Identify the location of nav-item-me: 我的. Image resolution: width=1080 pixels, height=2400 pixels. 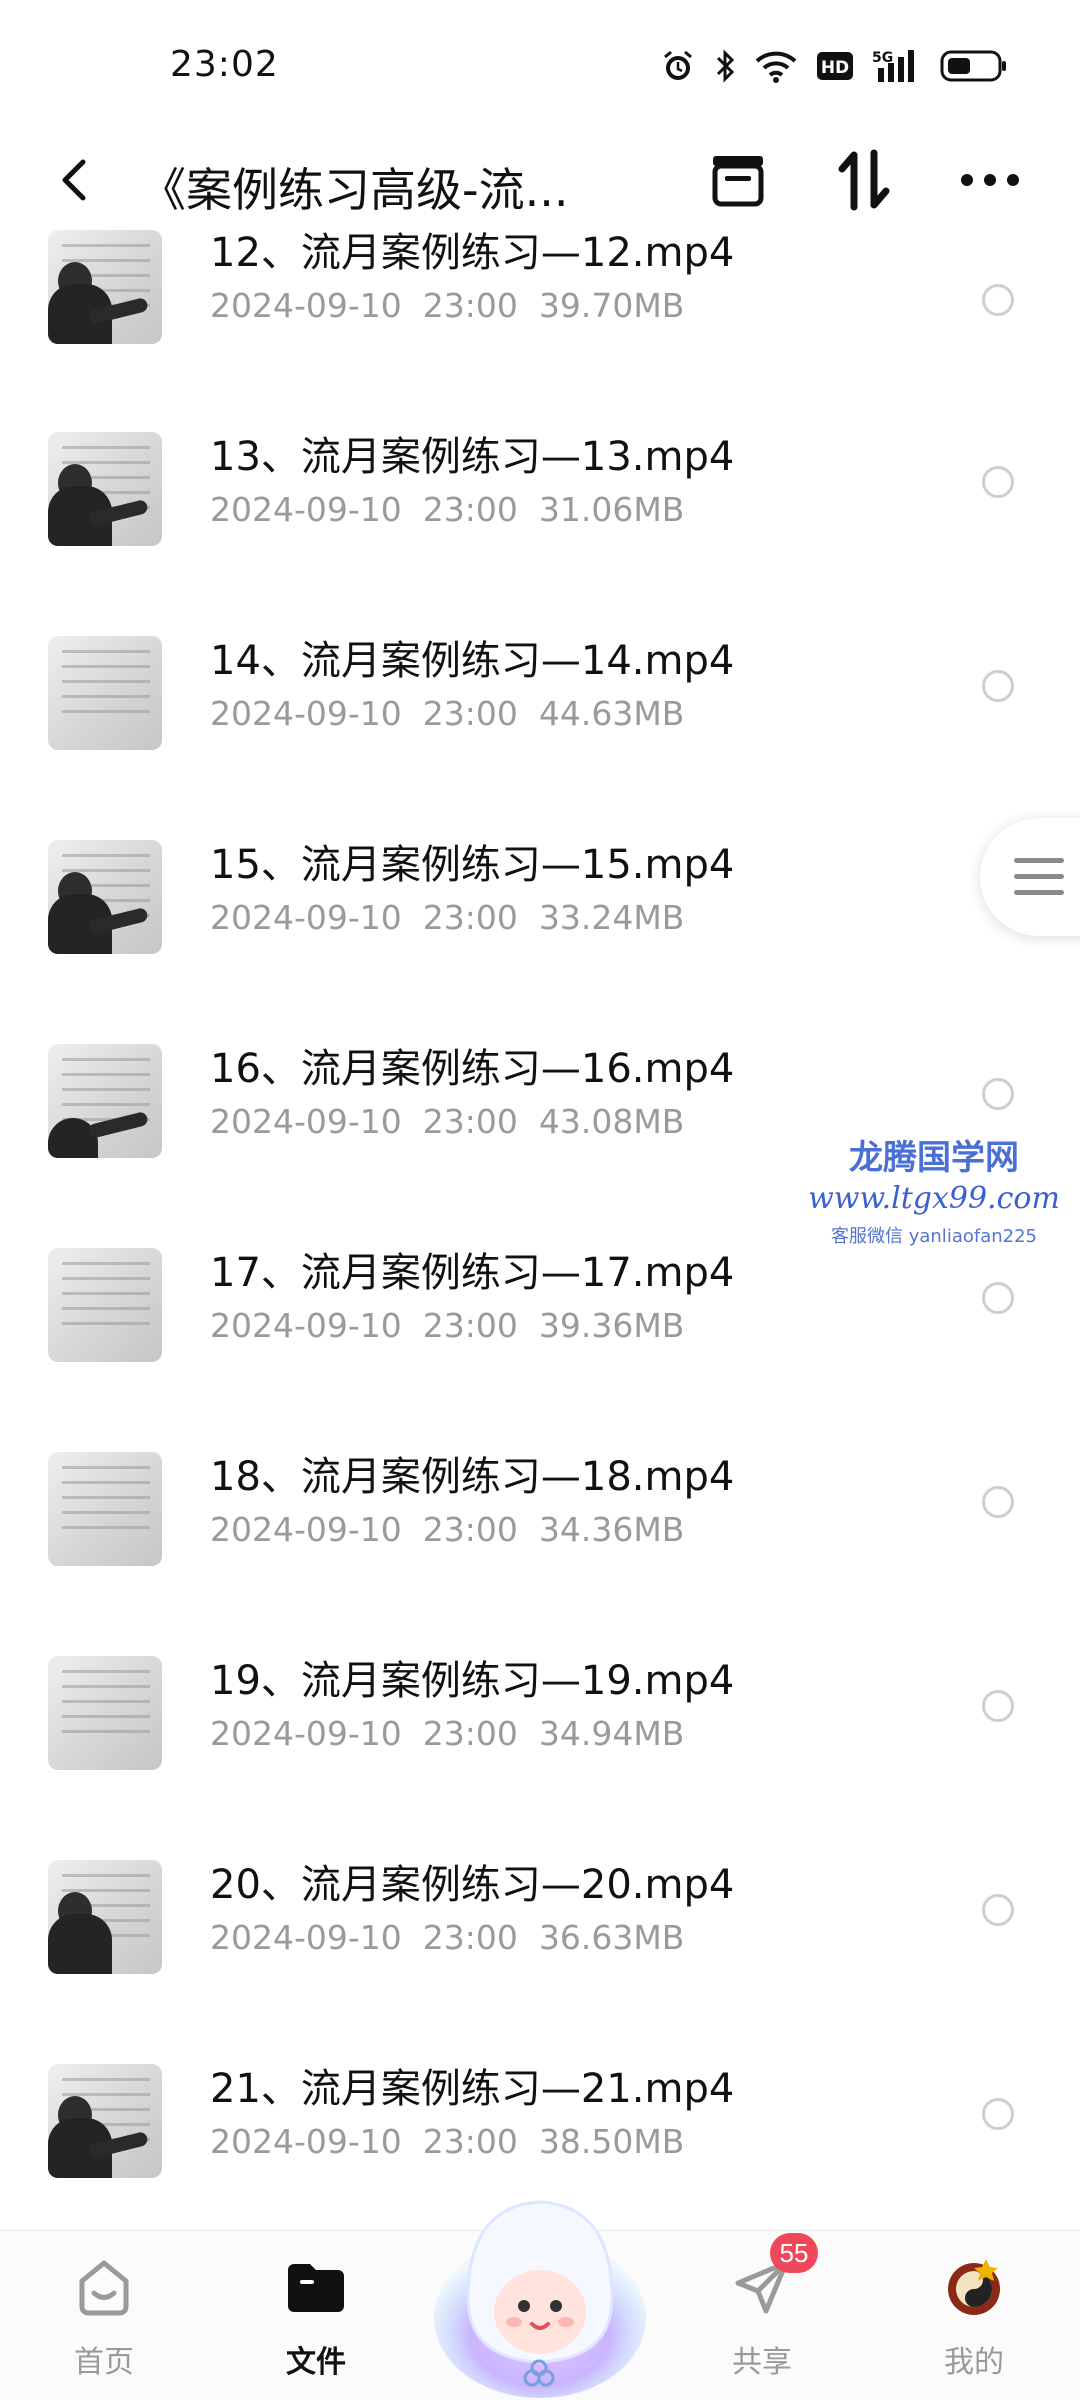
(974, 2318).